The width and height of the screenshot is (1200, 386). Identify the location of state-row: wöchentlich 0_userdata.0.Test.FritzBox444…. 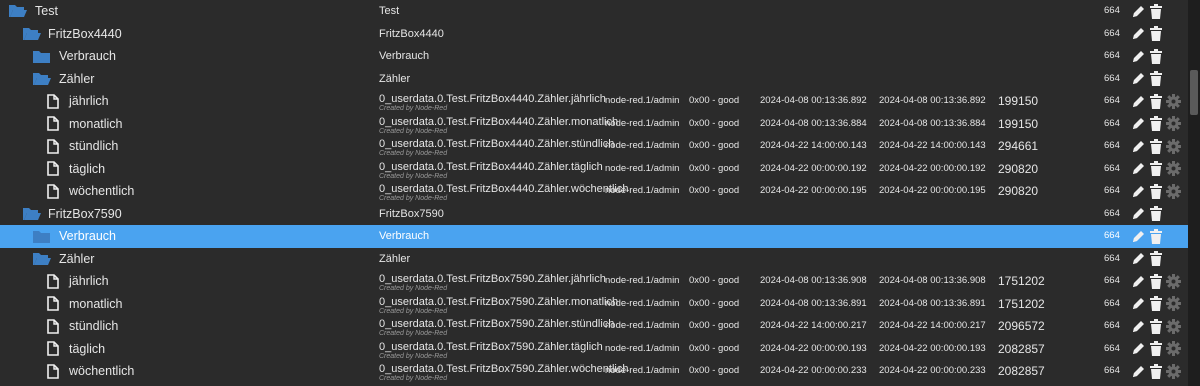
(594, 191).